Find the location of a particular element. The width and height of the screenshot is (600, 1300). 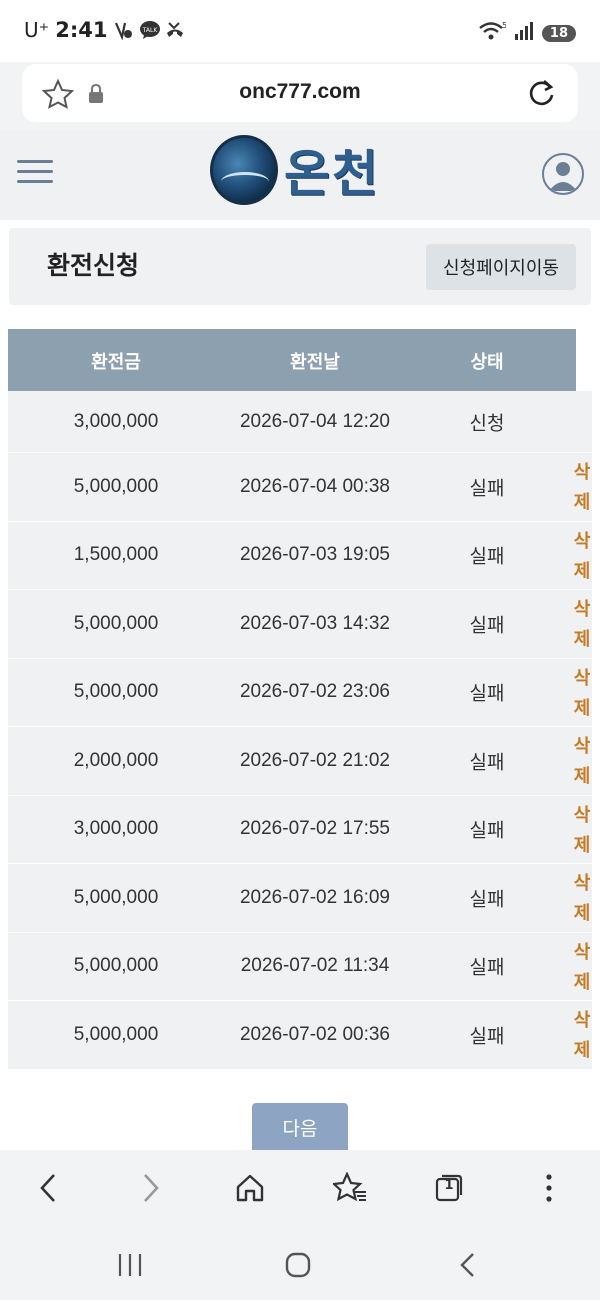

site-header: 온천 is located at coordinates (300, 175).